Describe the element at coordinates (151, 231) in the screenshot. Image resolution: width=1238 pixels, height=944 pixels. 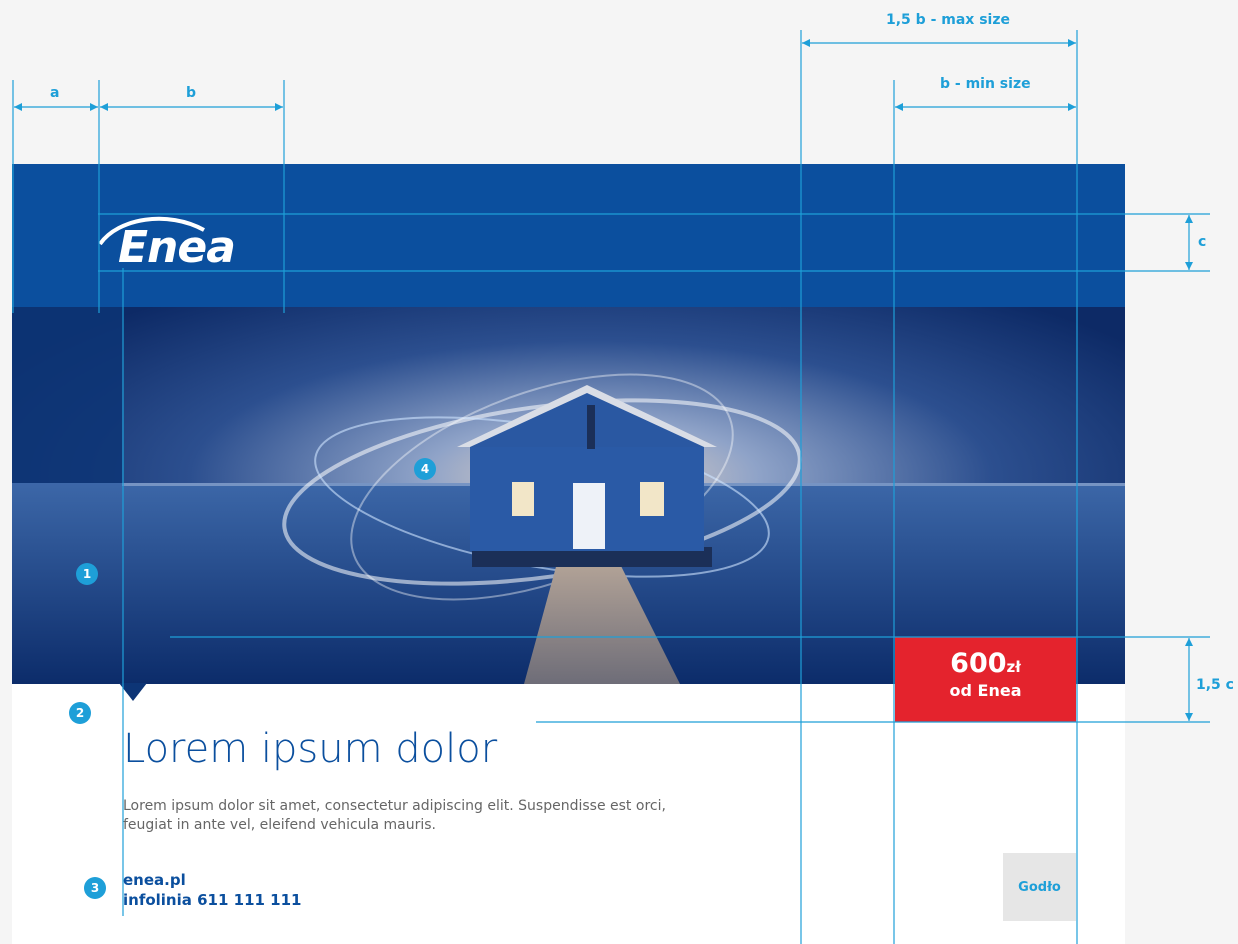
I see `logo-arc-icon` at that location.